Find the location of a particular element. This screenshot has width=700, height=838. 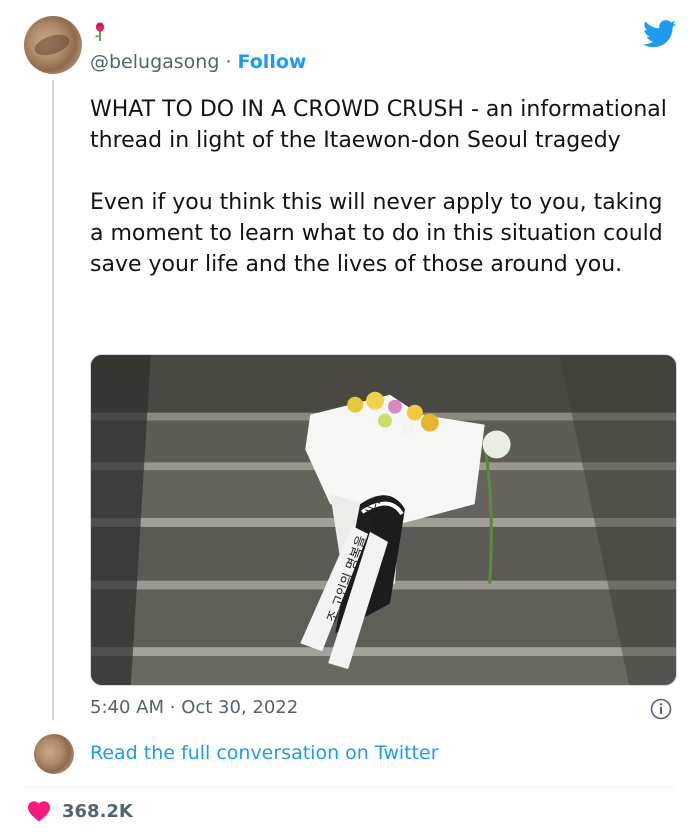

author-avatar is located at coordinates (53, 45).